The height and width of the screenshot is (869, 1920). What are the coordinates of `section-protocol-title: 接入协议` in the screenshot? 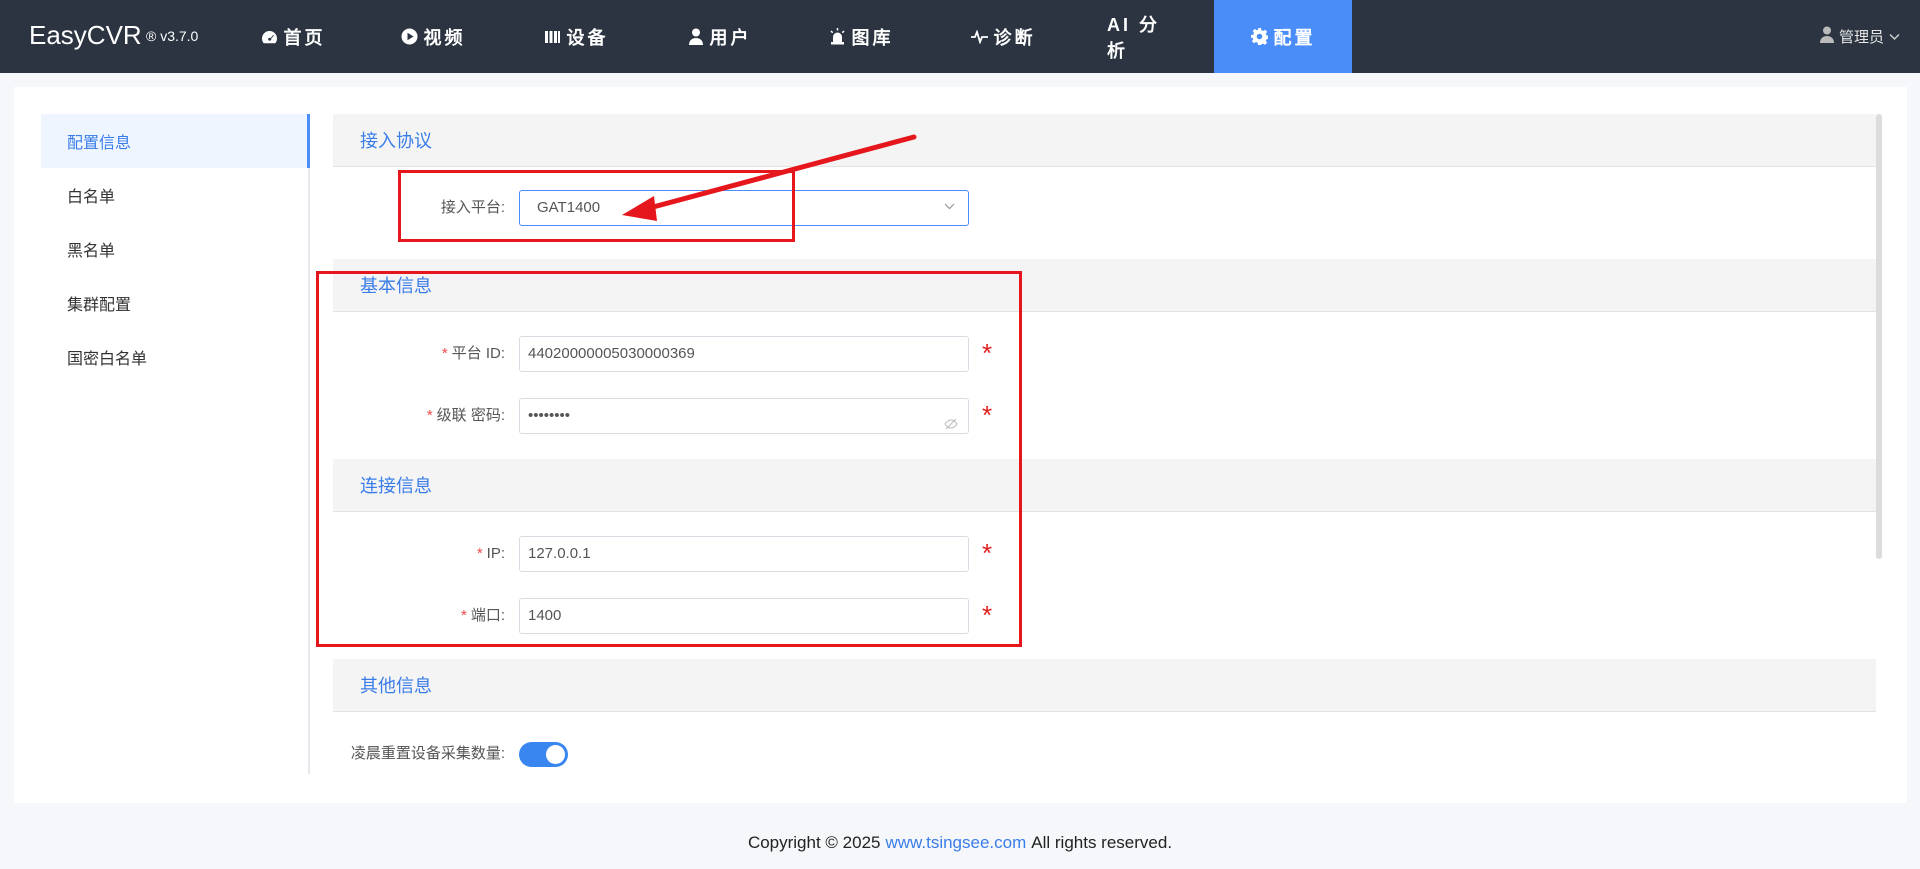 It's located at (1104, 140).